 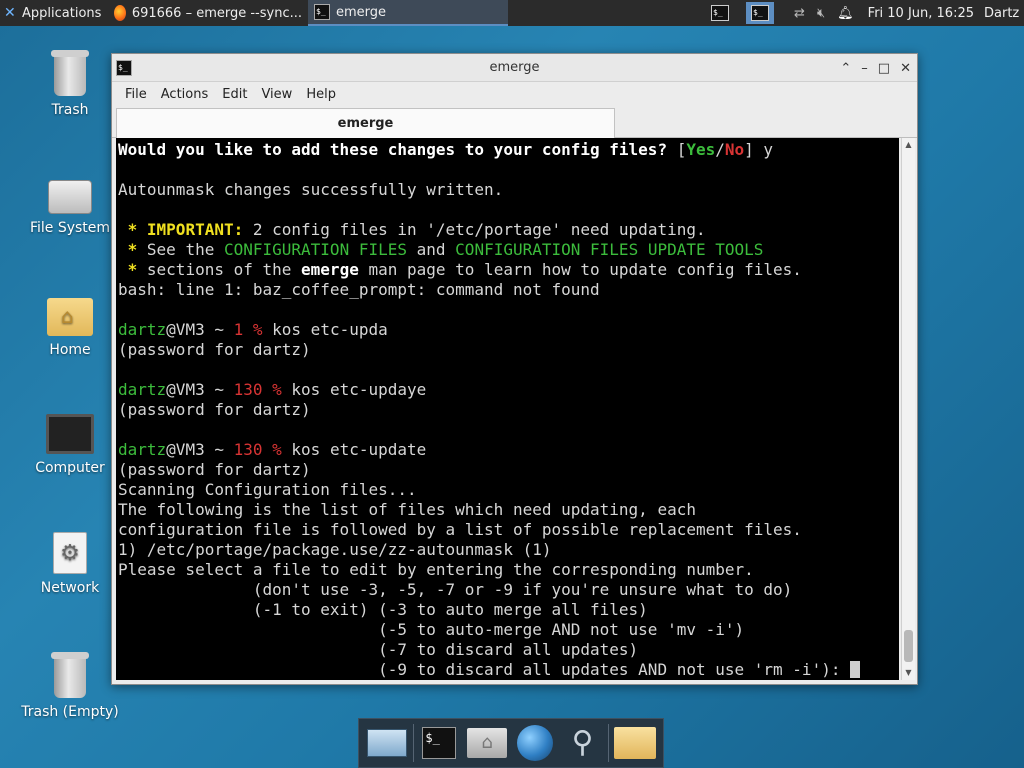 I want to click on taskbar-item-label: emerge, so click(x=361, y=12).